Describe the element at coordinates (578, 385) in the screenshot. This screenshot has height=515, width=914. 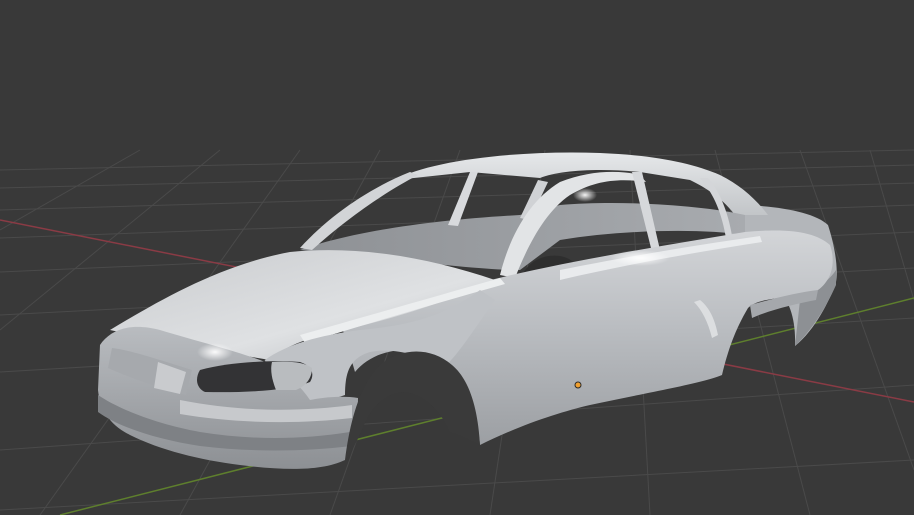
I see `object-origin-point` at that location.